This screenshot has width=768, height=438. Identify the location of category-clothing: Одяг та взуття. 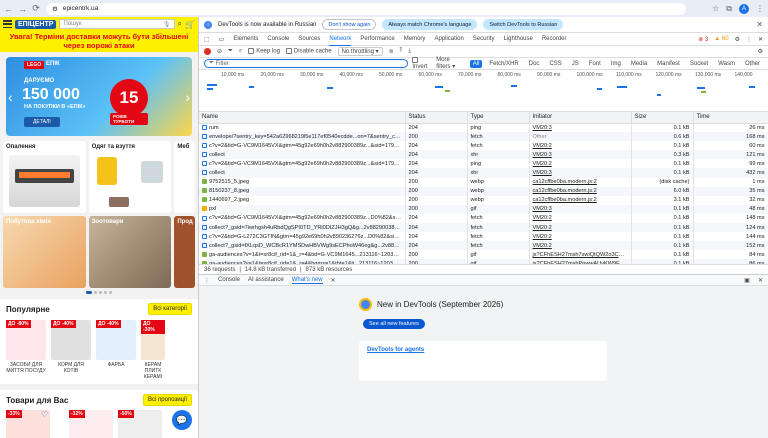
(130, 177).